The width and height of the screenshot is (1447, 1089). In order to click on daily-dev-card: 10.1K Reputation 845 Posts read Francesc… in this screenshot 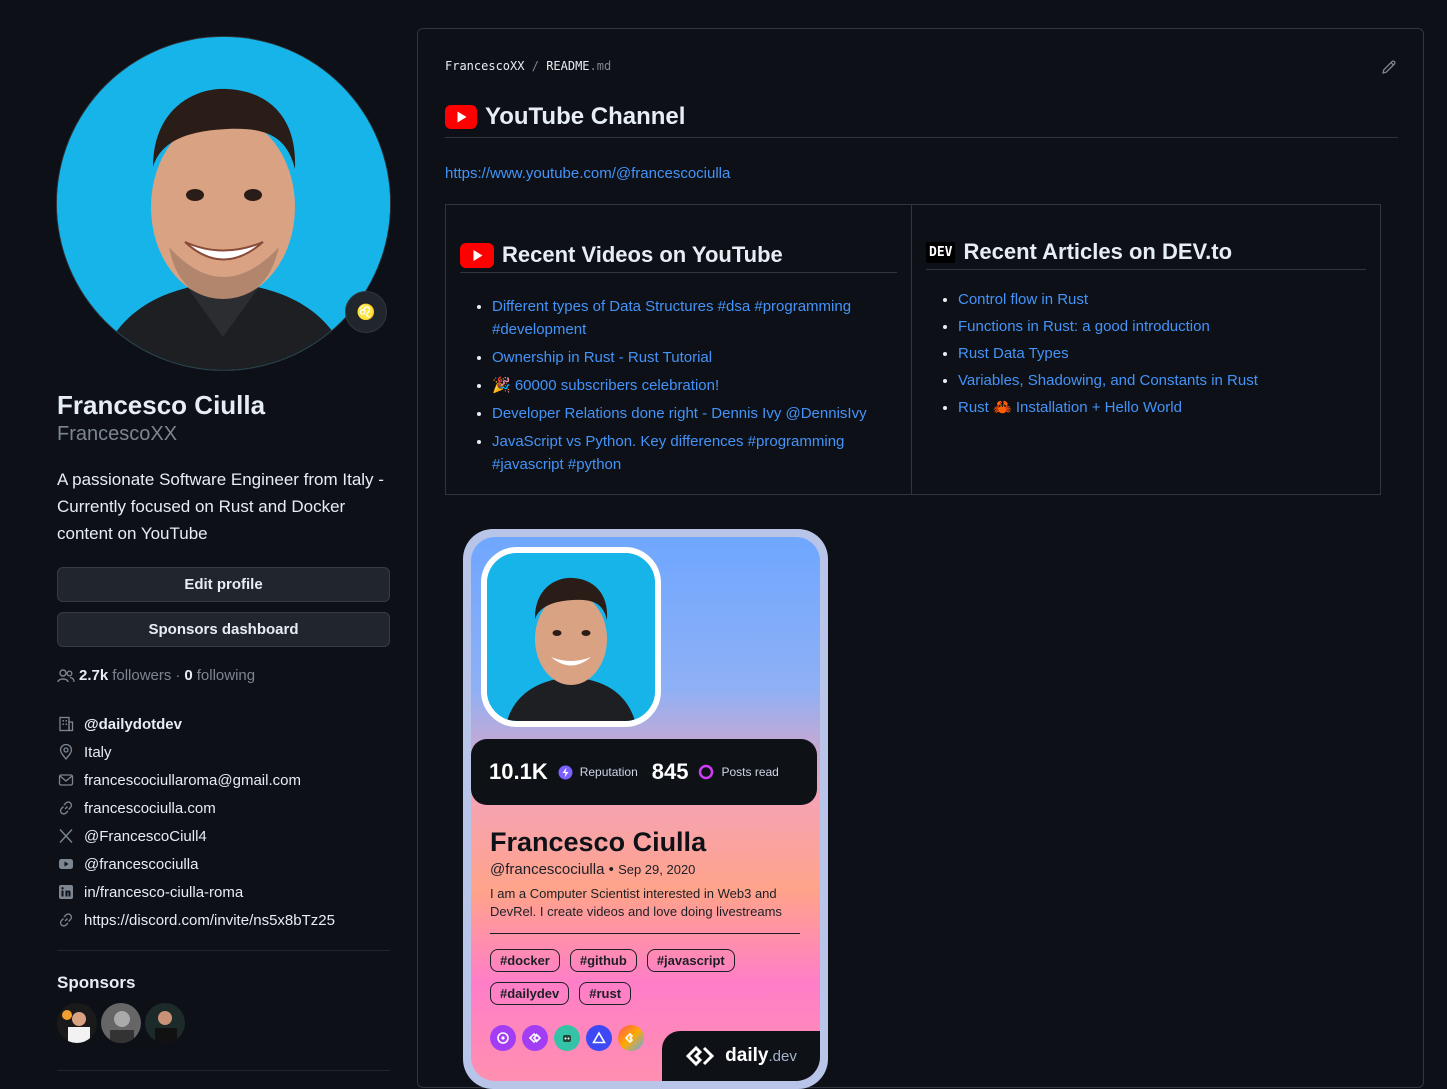, I will do `click(645, 809)`.